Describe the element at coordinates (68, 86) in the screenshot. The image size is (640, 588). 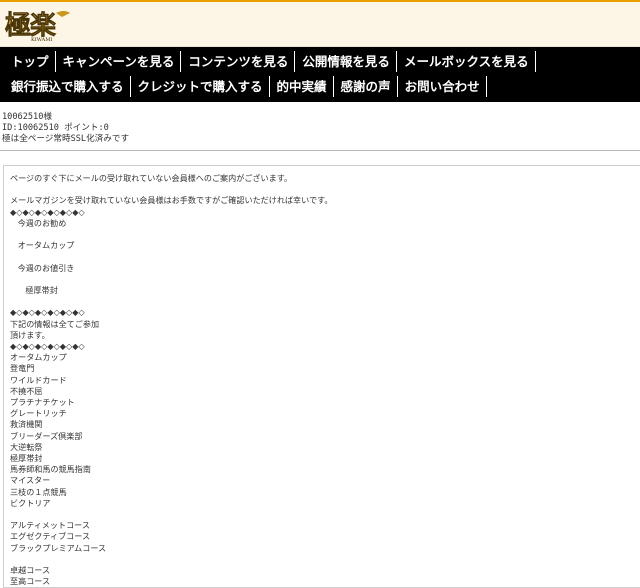
I see `nav-bank-transfer: 銀行振込で購入する` at that location.